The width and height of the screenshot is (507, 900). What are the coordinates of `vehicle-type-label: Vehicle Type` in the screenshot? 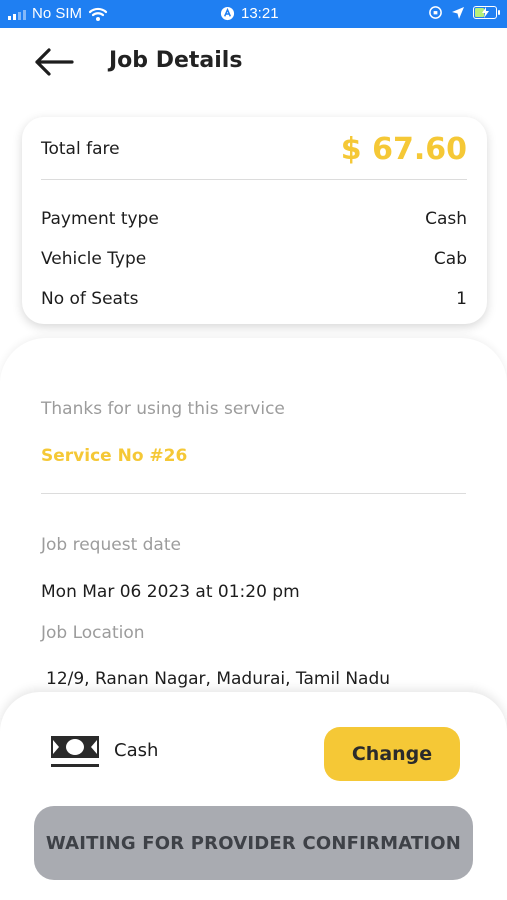 It's located at (94, 259).